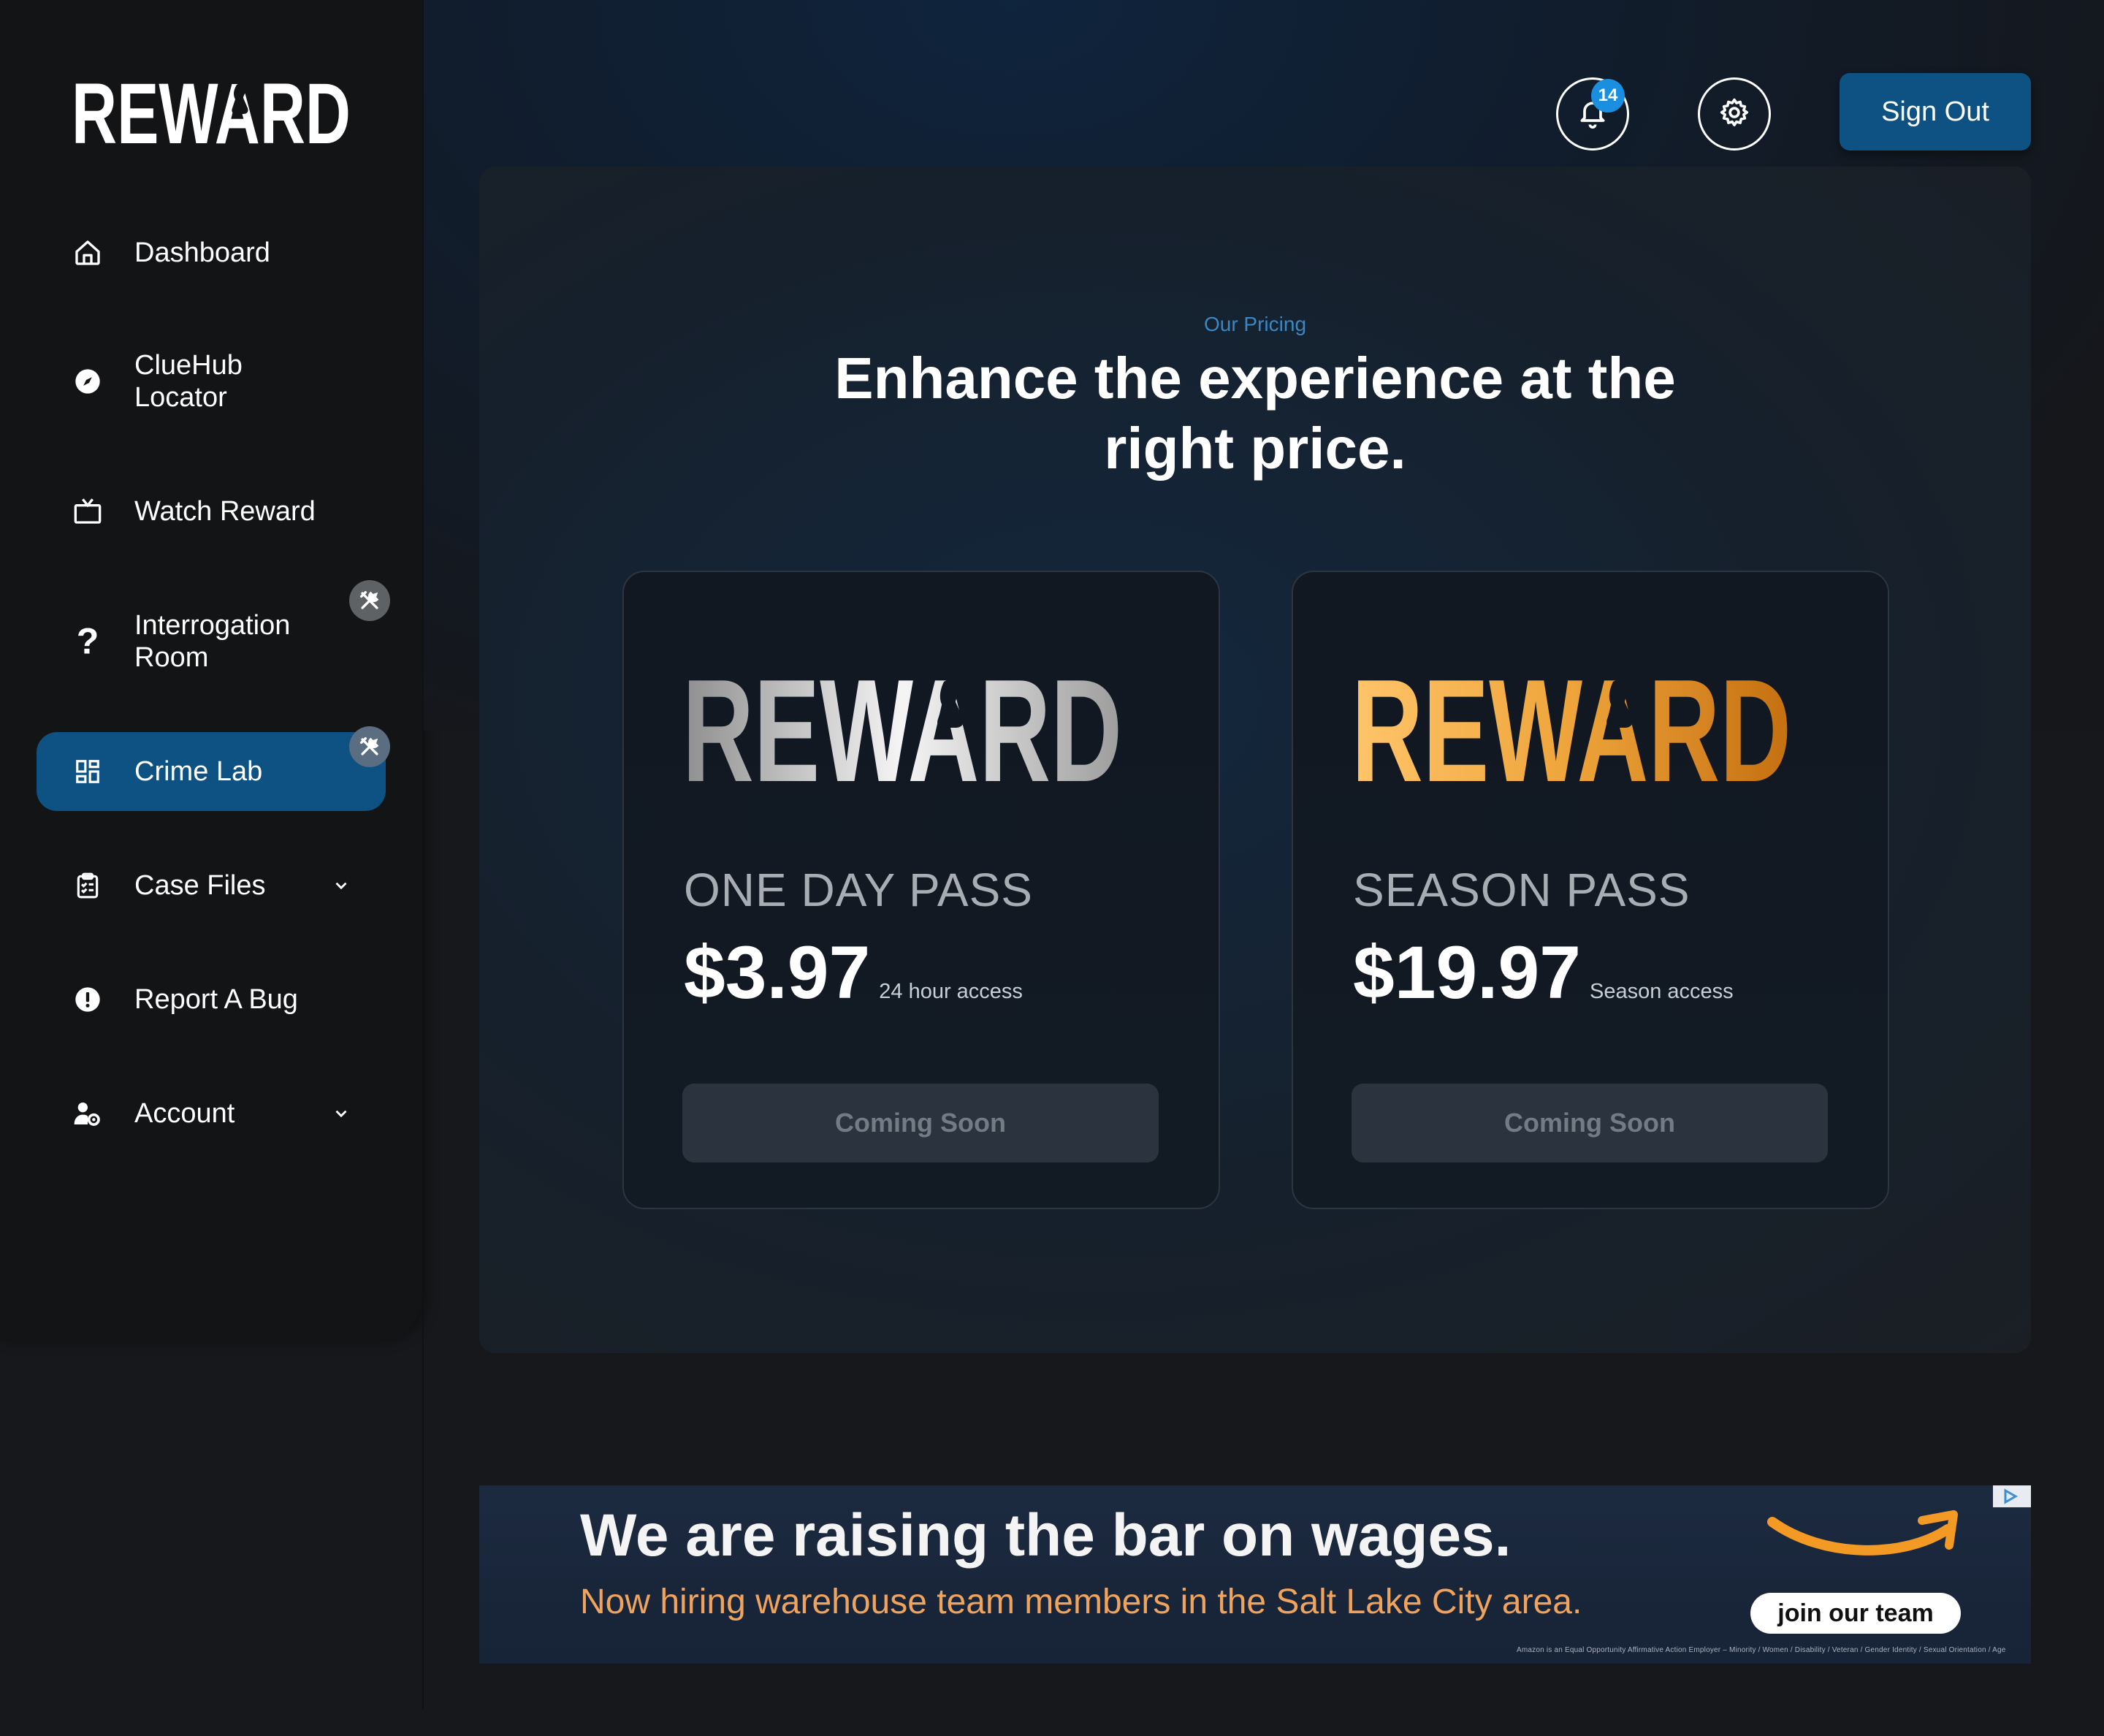 Image resolution: width=2104 pixels, height=1736 pixels. I want to click on sidebar-item-case-files: Case Files, so click(211, 885).